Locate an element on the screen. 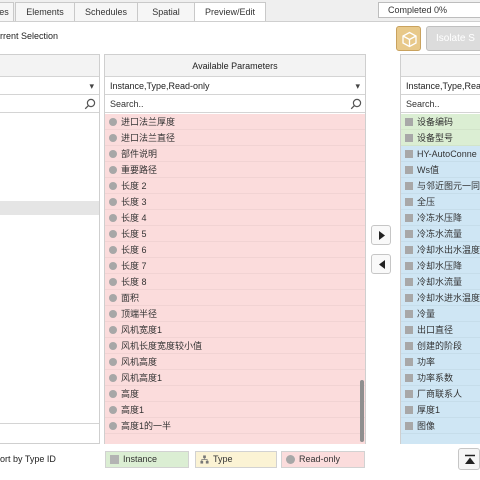 The image size is (480, 480). hierarchy-icon is located at coordinates (204, 459).